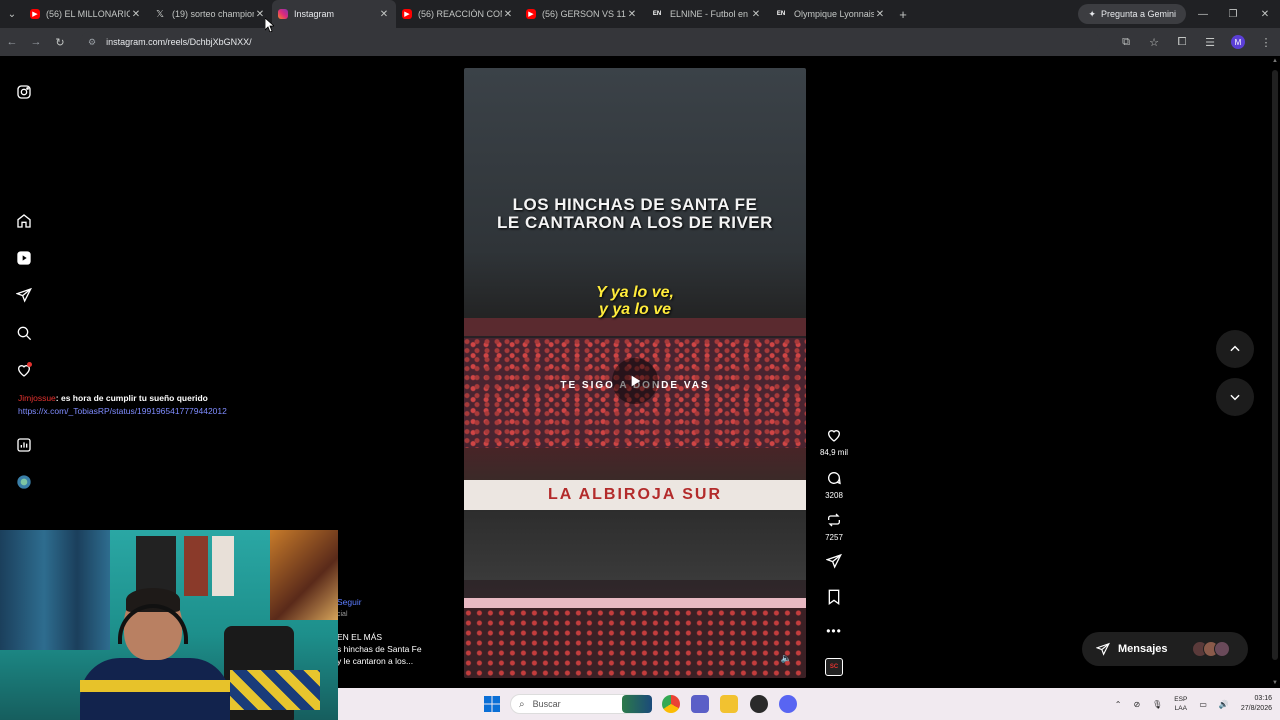  I want to click on reload-button: ↻, so click(60, 42).